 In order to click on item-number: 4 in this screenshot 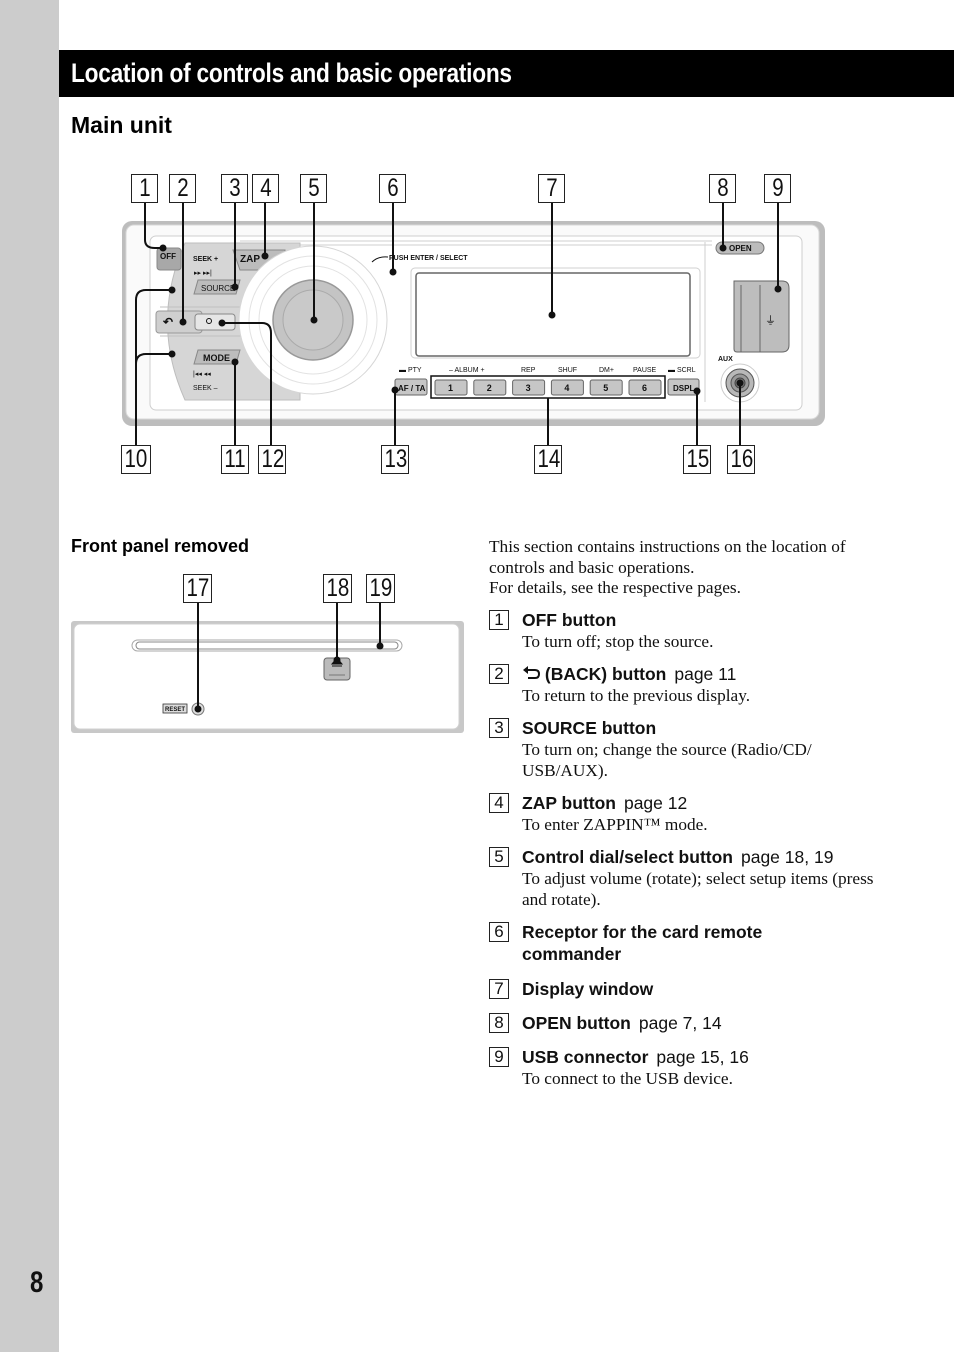, I will do `click(499, 803)`.